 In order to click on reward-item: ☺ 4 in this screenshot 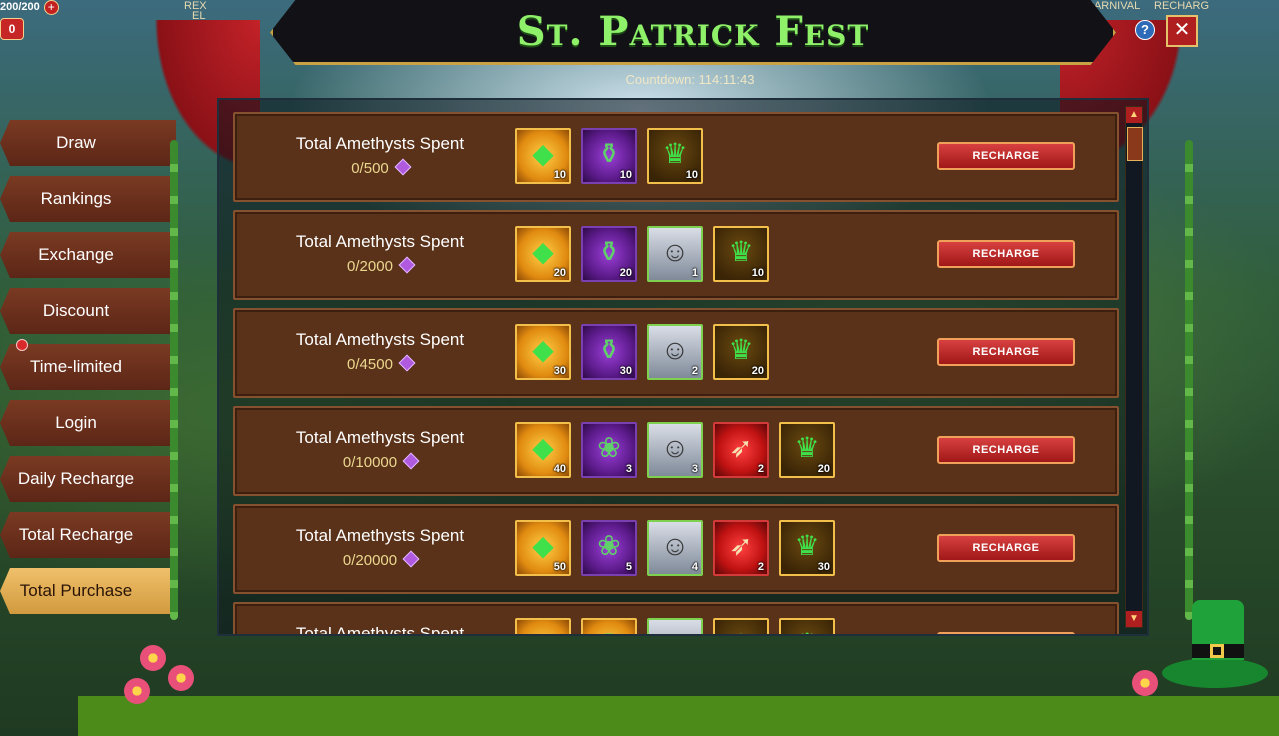, I will do `click(675, 548)`.